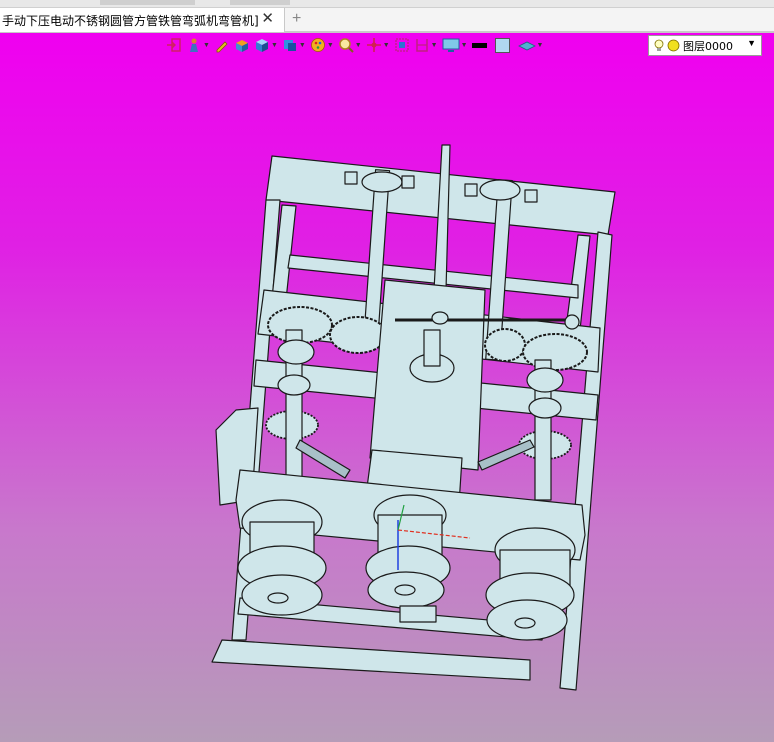 This screenshot has height=742, width=774. I want to click on tab-document-label: 手动下压电动不锈钢圆管方管铁管弯弧机弯管机], so click(130, 20).